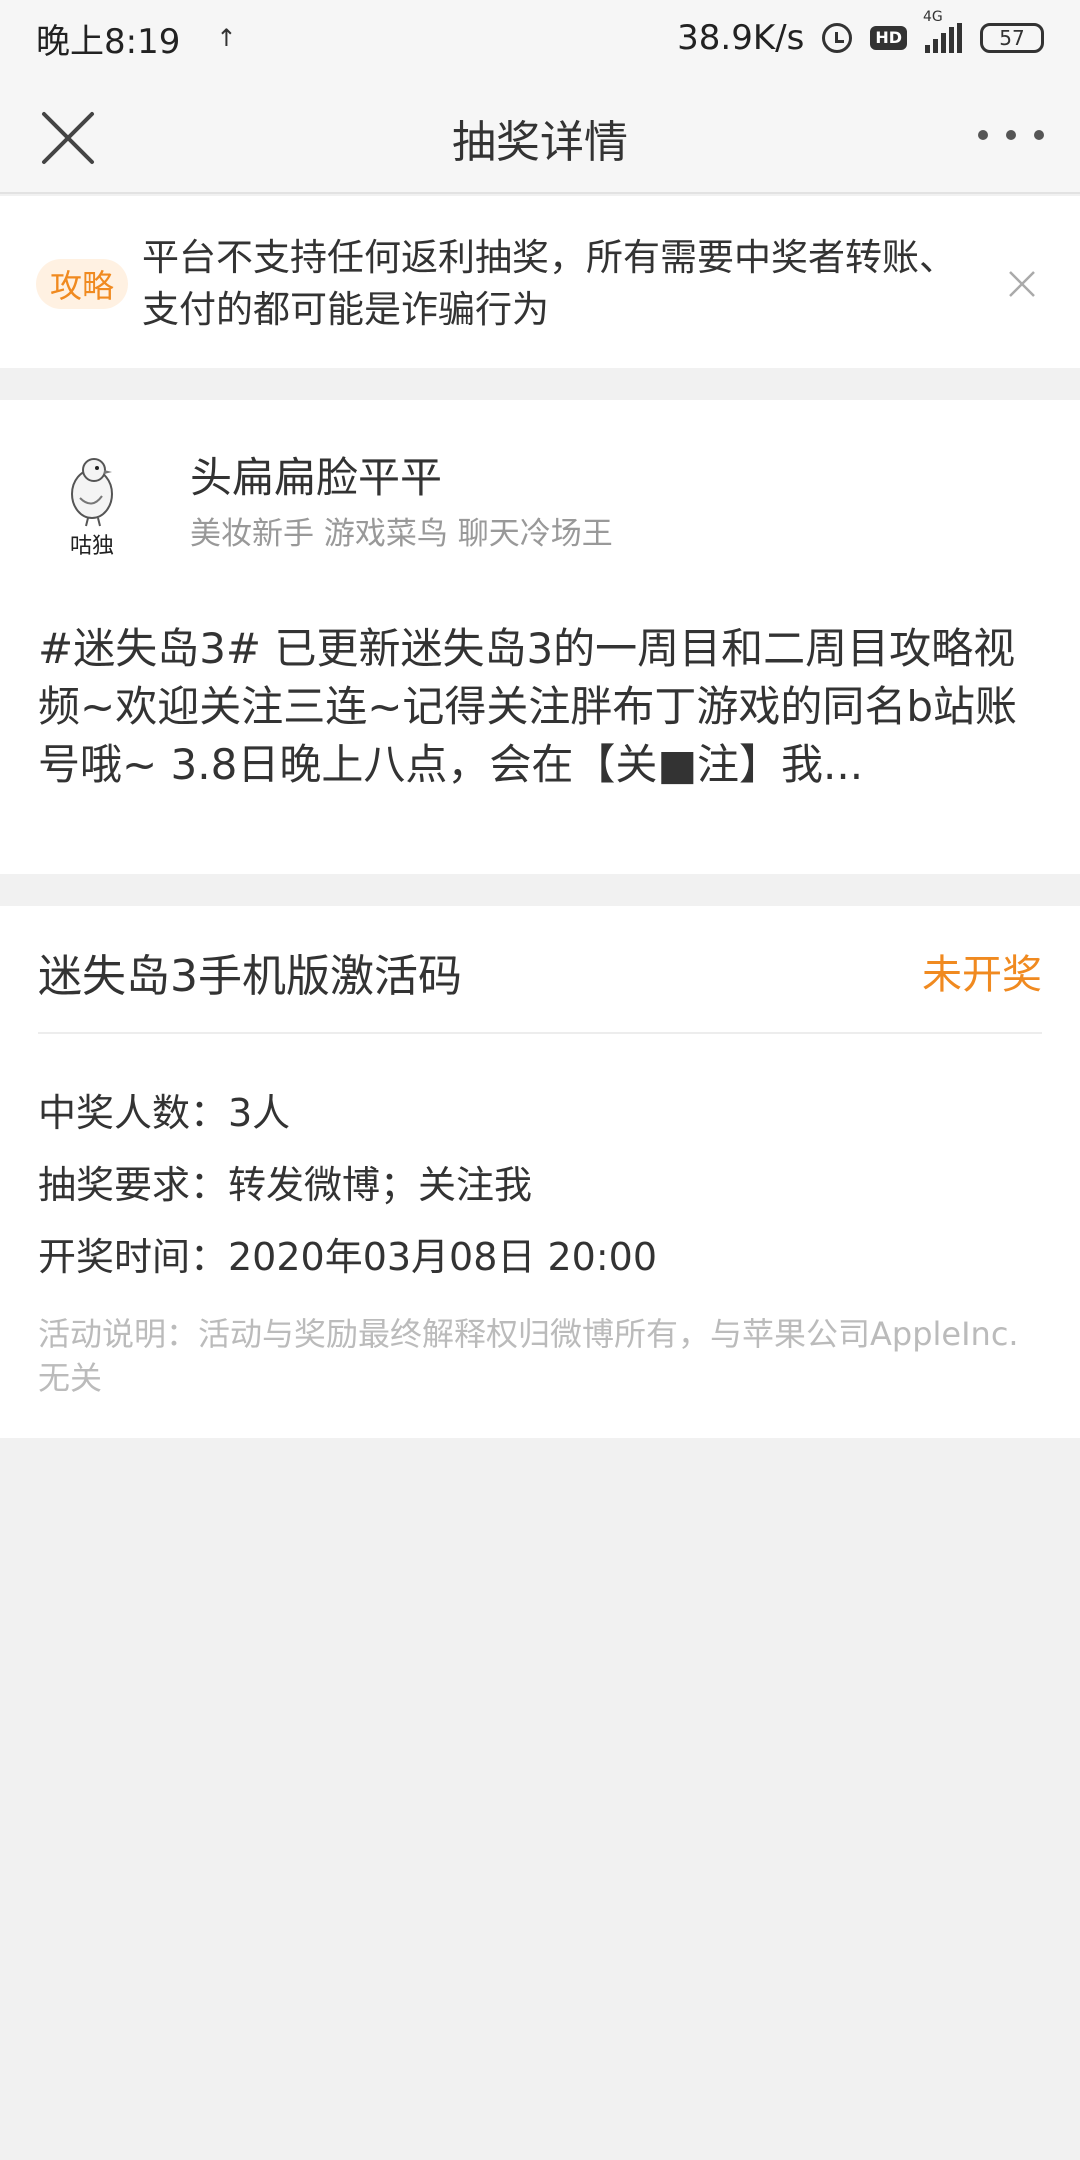 The image size is (1080, 2160). Describe the element at coordinates (108, 41) in the screenshot. I see `status-time: 晚上8:19` at that location.